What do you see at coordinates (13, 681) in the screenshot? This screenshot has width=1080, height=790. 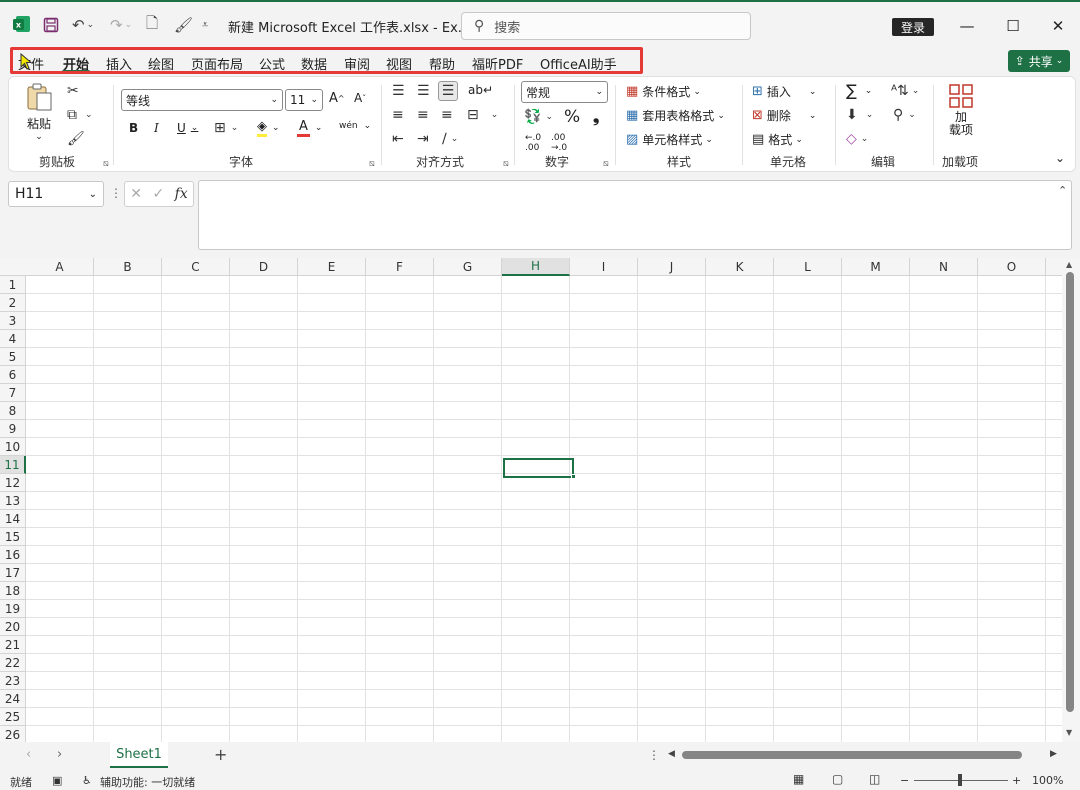 I see `row-header-23: 23` at bounding box center [13, 681].